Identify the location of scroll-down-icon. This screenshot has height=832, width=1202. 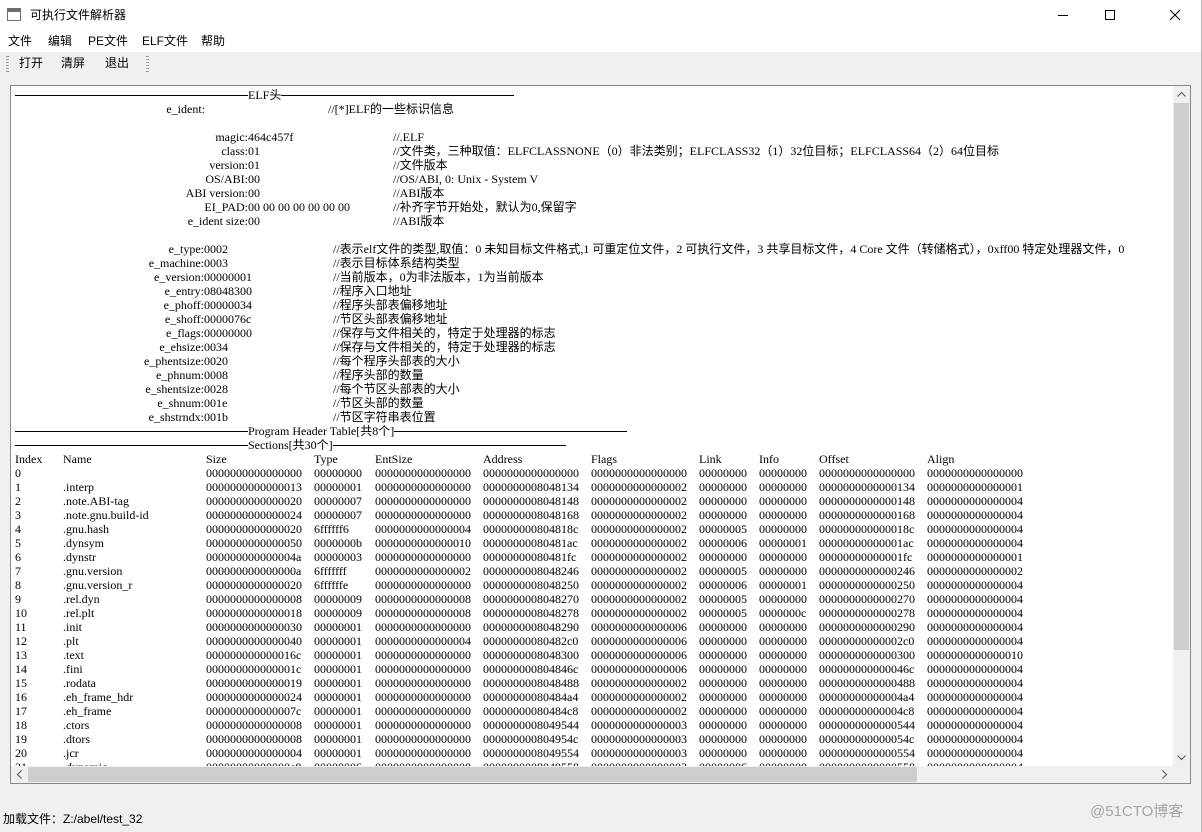
(1181, 757).